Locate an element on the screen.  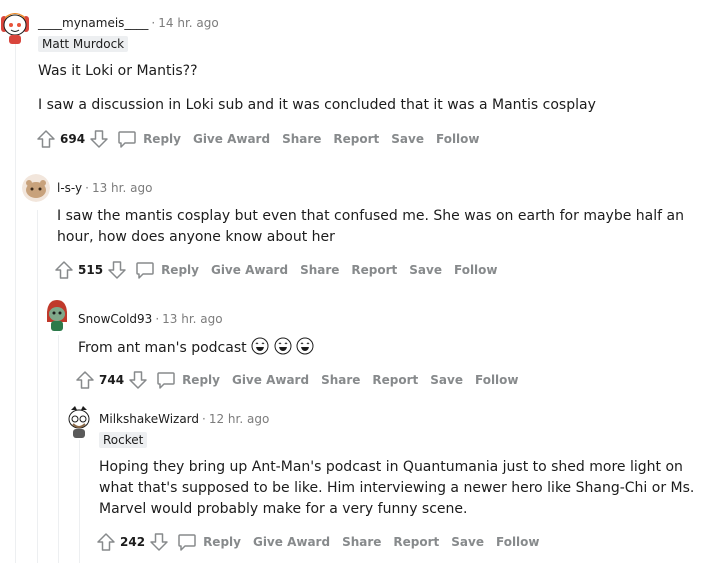
vote-score: 515 is located at coordinates (91, 270).